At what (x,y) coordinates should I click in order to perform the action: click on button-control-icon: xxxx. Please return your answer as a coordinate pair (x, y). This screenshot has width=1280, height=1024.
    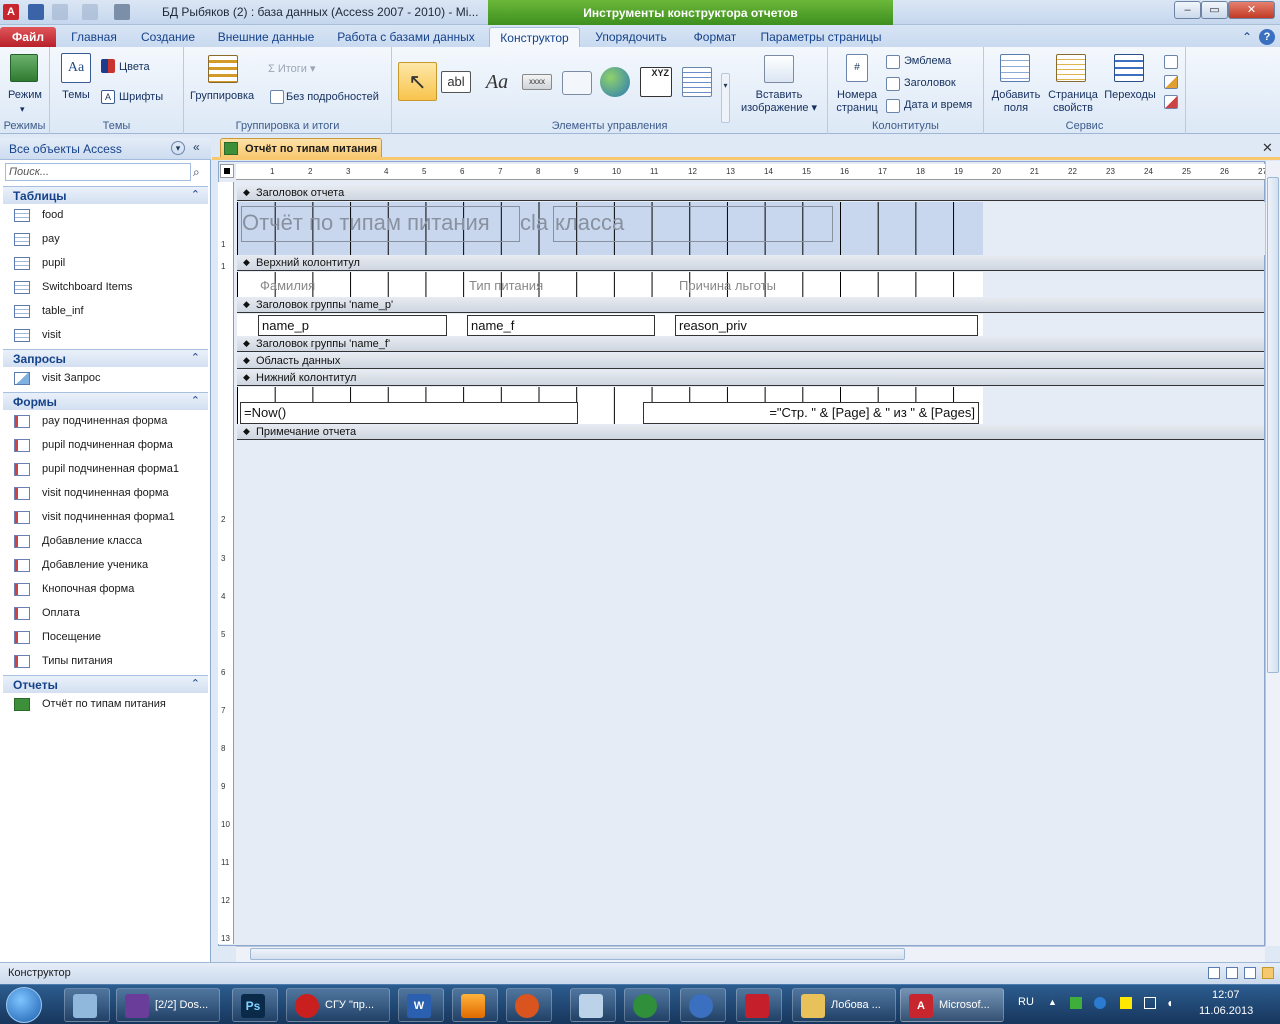
    Looking at the image, I should click on (537, 82).